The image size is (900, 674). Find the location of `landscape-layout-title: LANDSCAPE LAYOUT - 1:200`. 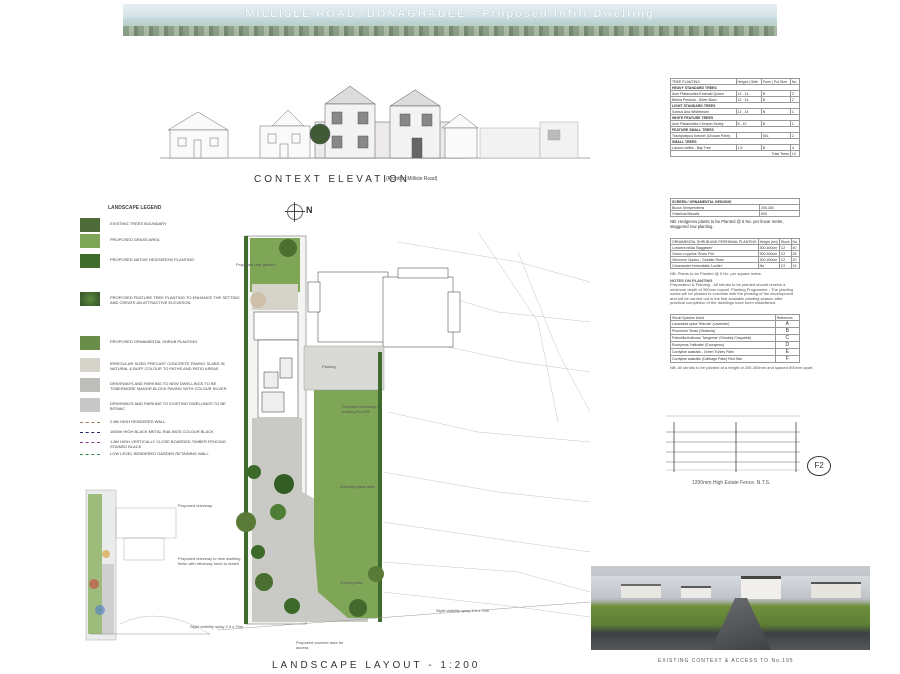

landscape-layout-title: LANDSCAPE LAYOUT - 1:200 is located at coordinates (376, 665).